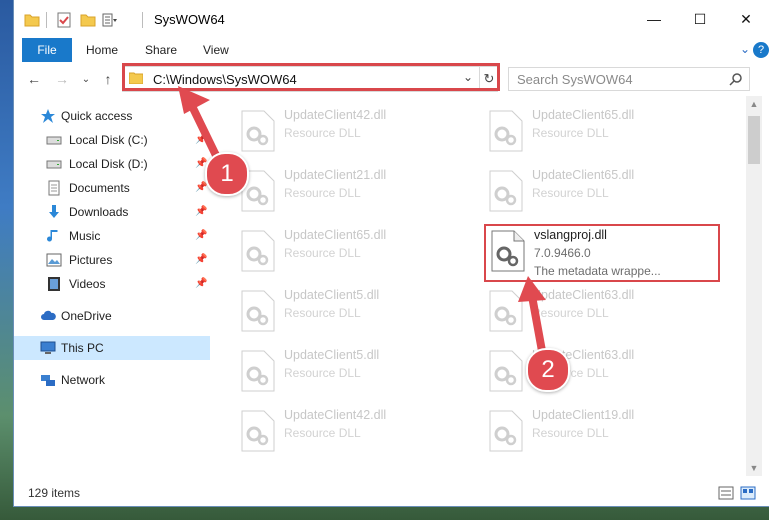 The width and height of the screenshot is (769, 520). What do you see at coordinates (754, 286) in the screenshot?
I see `vertical-scrollbar: ▲ ▼` at bounding box center [754, 286].